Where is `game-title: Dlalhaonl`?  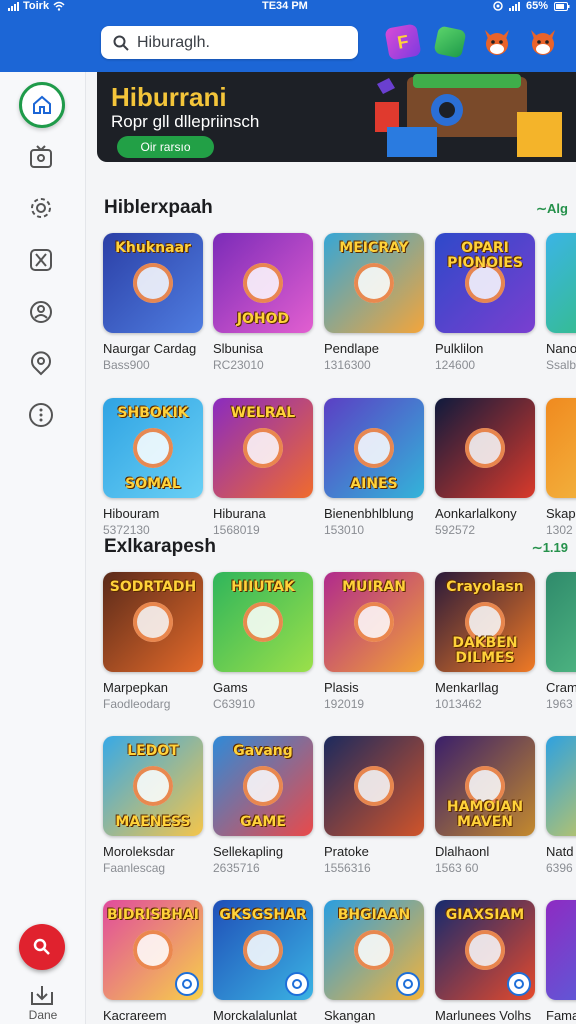 game-title: Dlalhaonl is located at coordinates (462, 851).